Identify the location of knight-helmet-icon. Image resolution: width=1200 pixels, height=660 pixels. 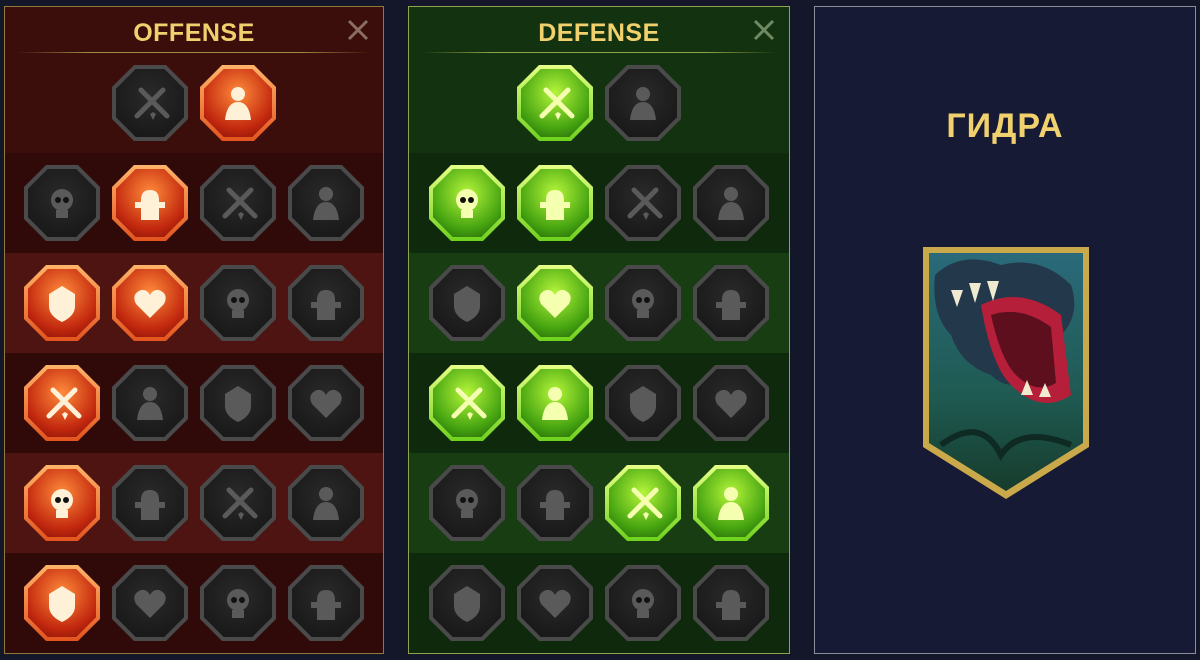
(150, 603).